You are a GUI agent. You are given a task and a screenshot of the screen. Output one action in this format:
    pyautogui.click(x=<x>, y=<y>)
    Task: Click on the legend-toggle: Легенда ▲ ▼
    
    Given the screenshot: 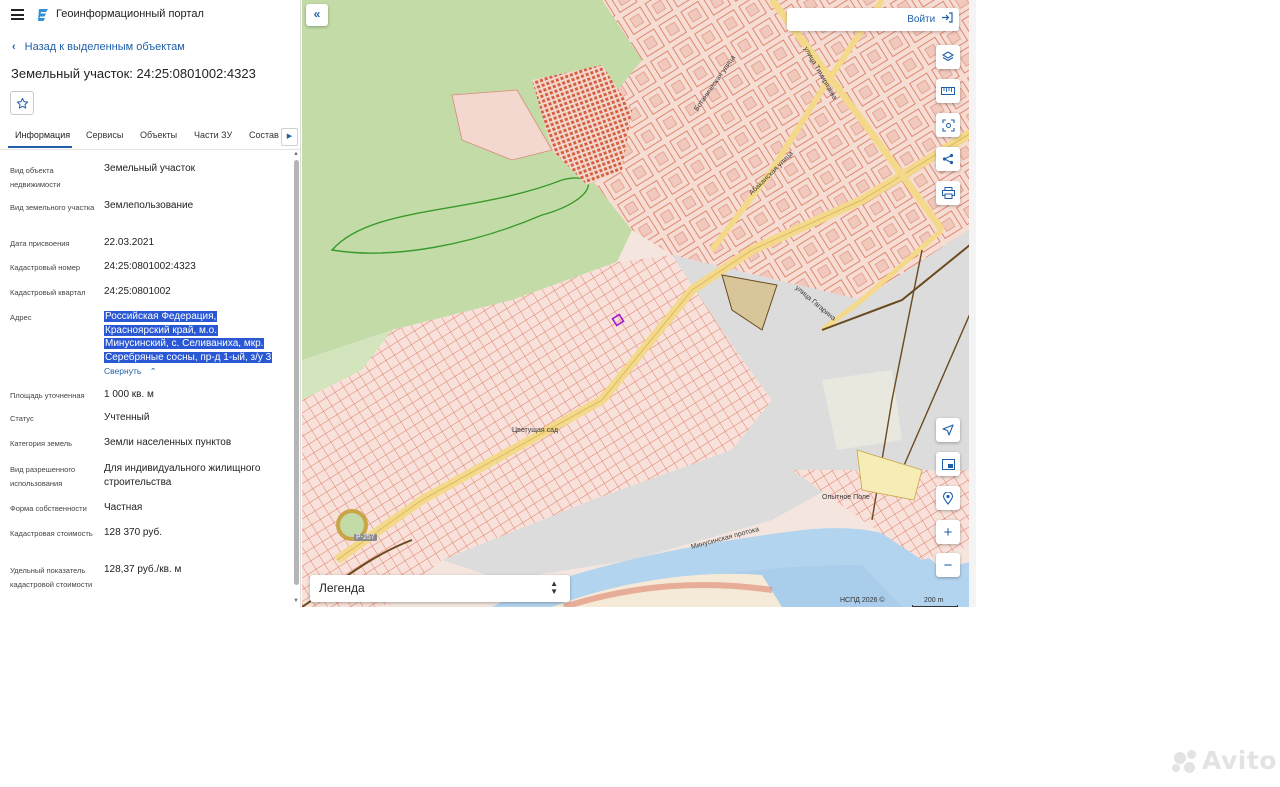 What is the action you would take?
    pyautogui.click(x=440, y=588)
    